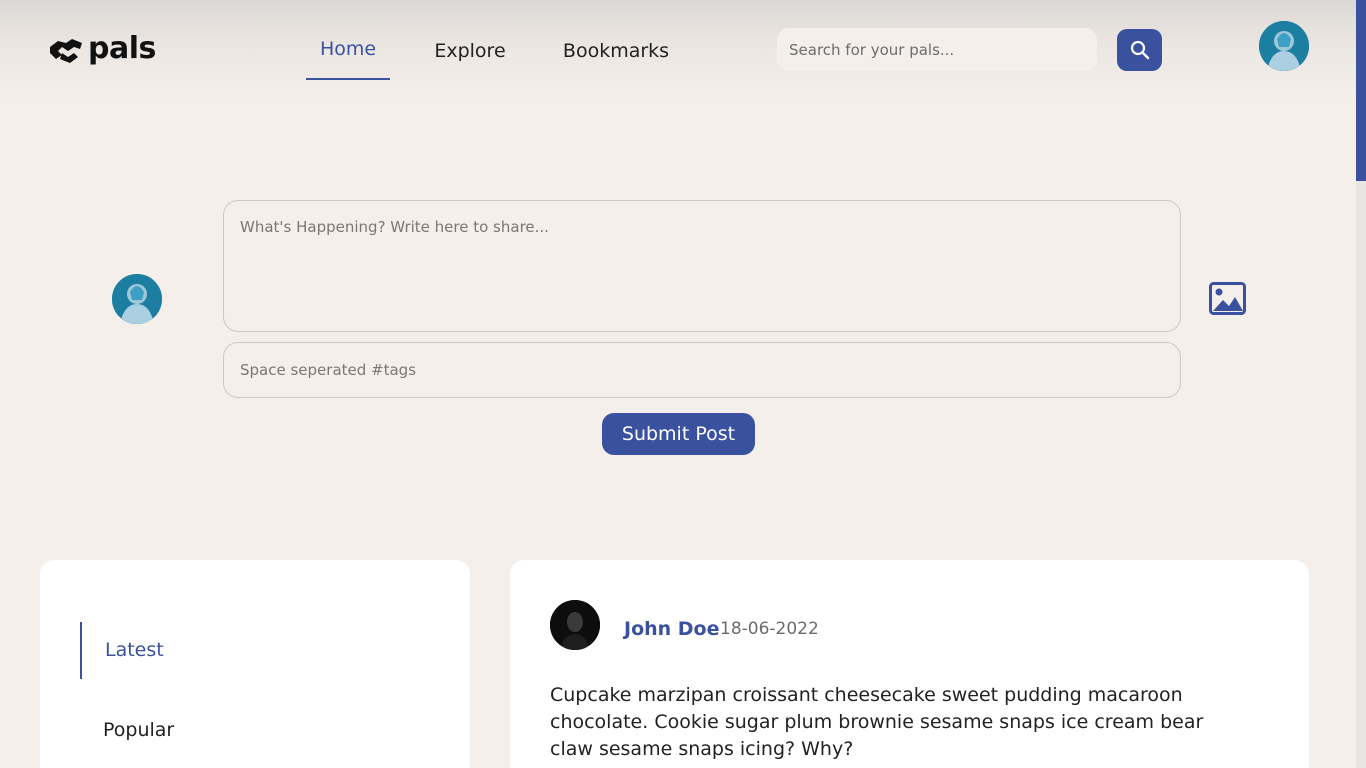 The image size is (1366, 768). Describe the element at coordinates (616, 60) in the screenshot. I see `nav-bookmarks: Bookmarks` at that location.